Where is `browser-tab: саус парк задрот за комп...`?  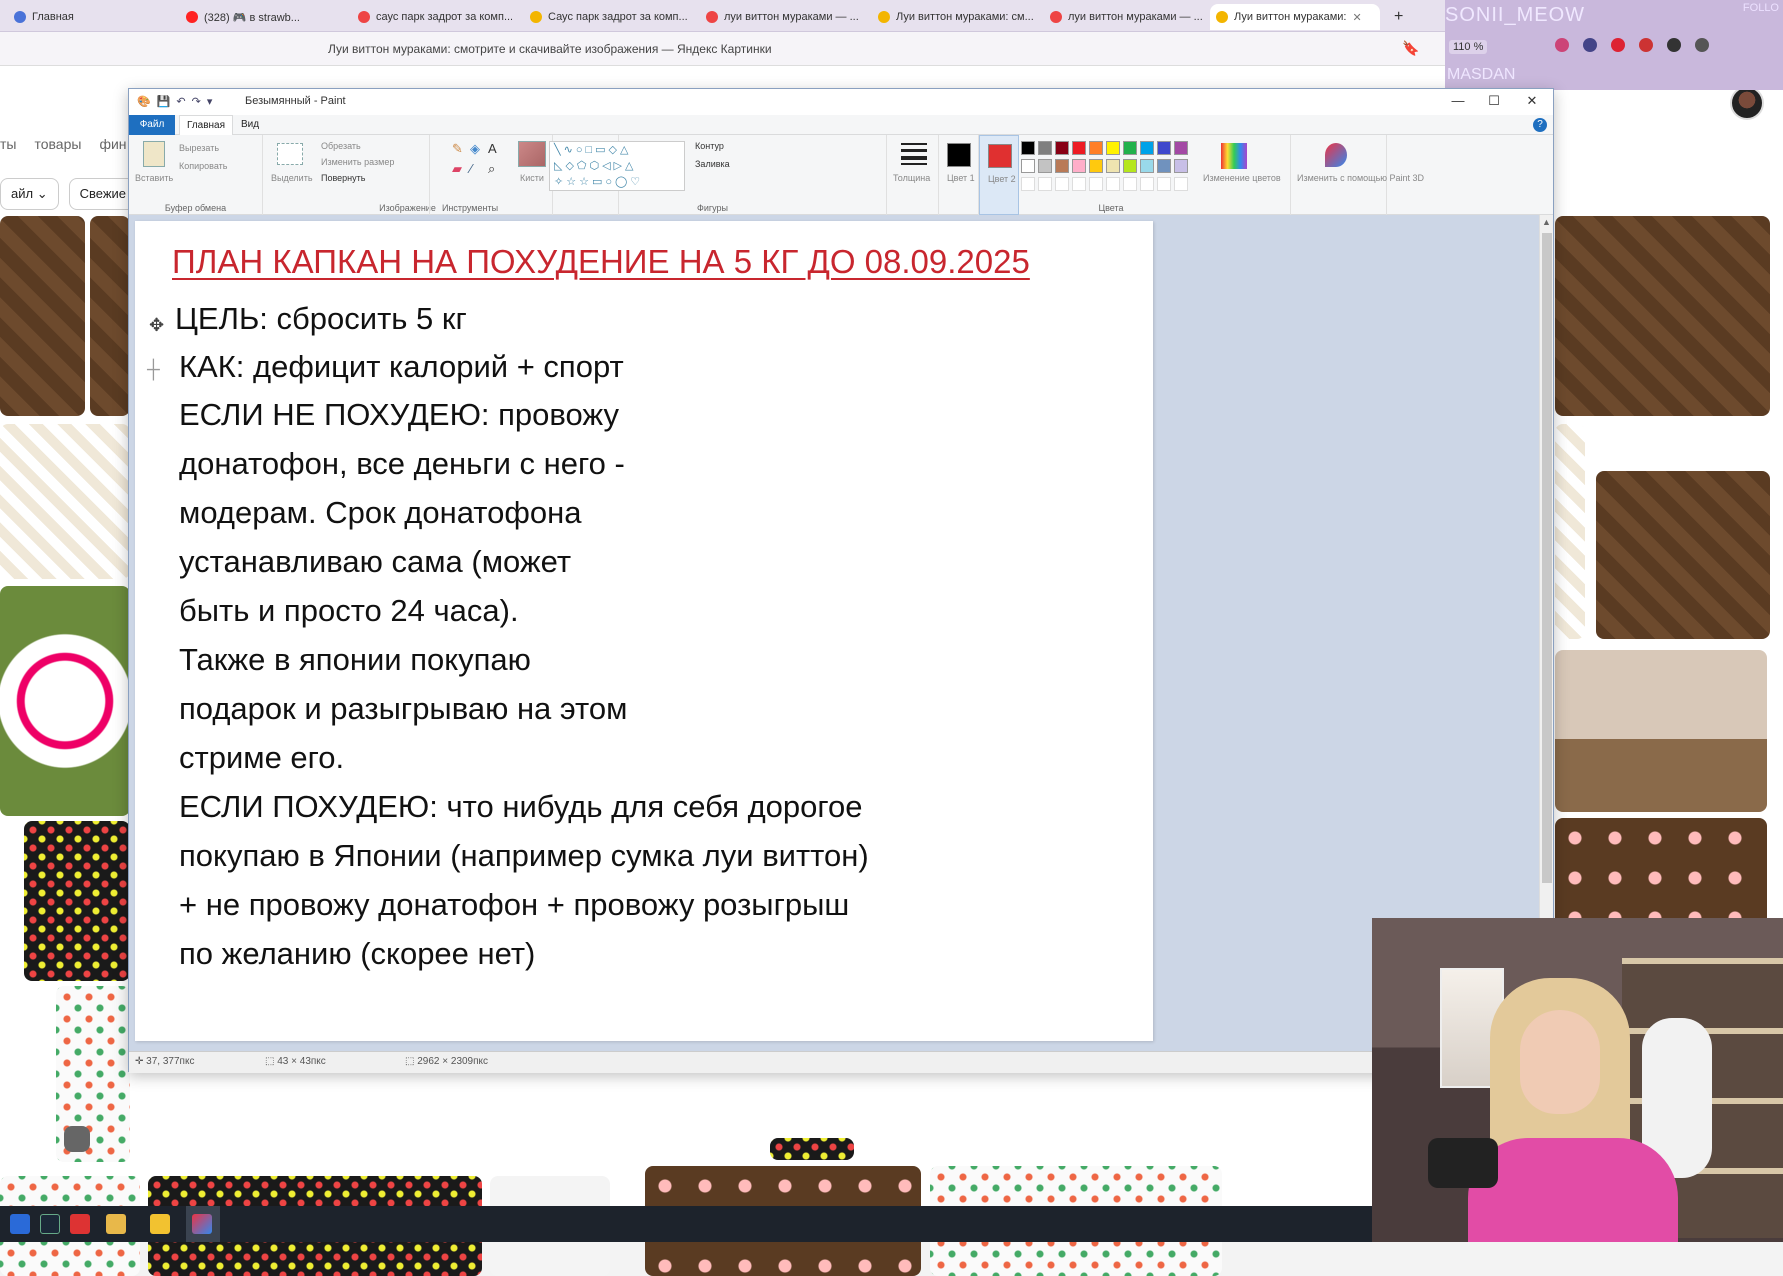
browser-tab: саус парк задрот за комп... is located at coordinates (432, 17).